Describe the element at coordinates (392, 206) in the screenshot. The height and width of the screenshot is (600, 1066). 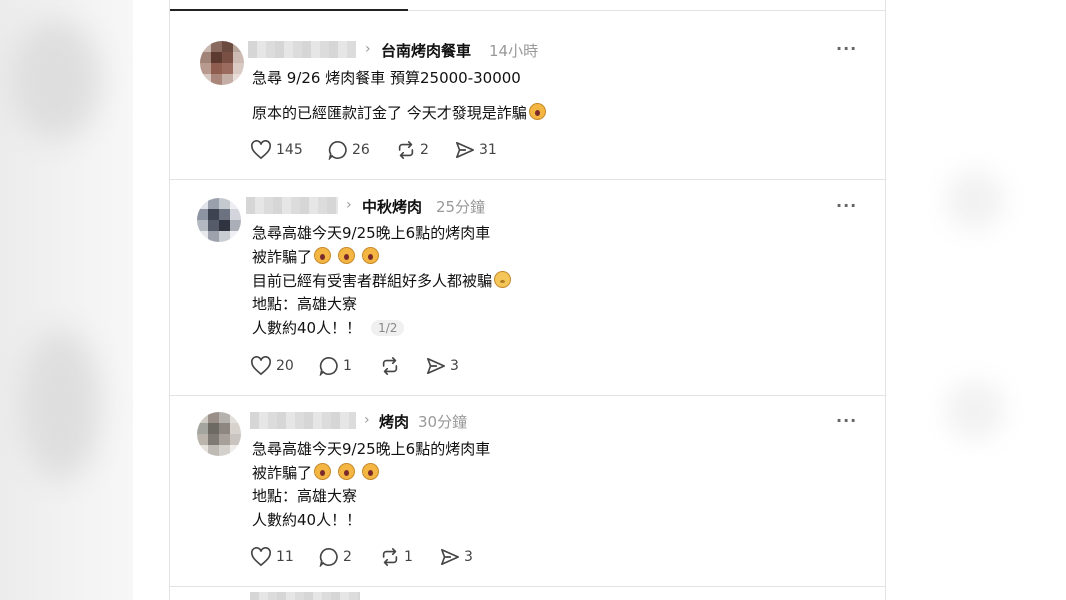
I see `topic-tag: 中秋烤肉` at that location.